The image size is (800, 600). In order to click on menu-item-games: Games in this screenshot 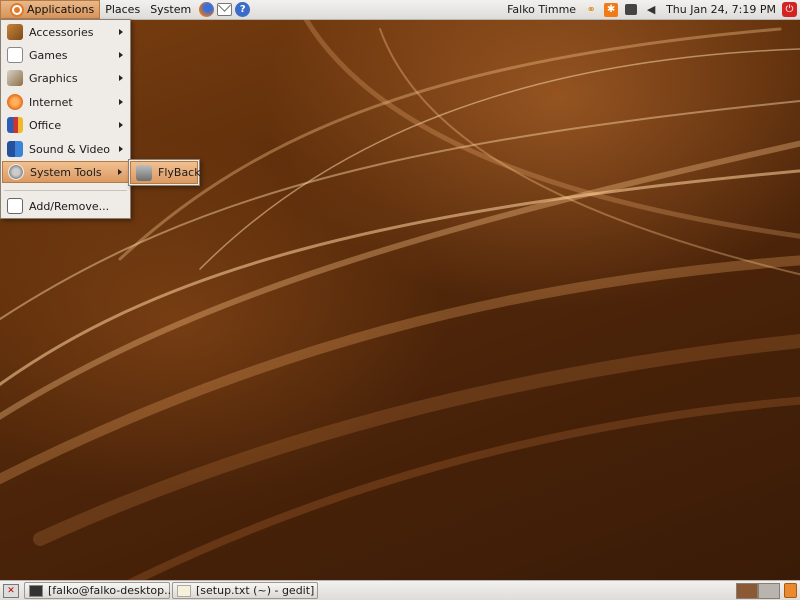, I will do `click(65, 55)`.